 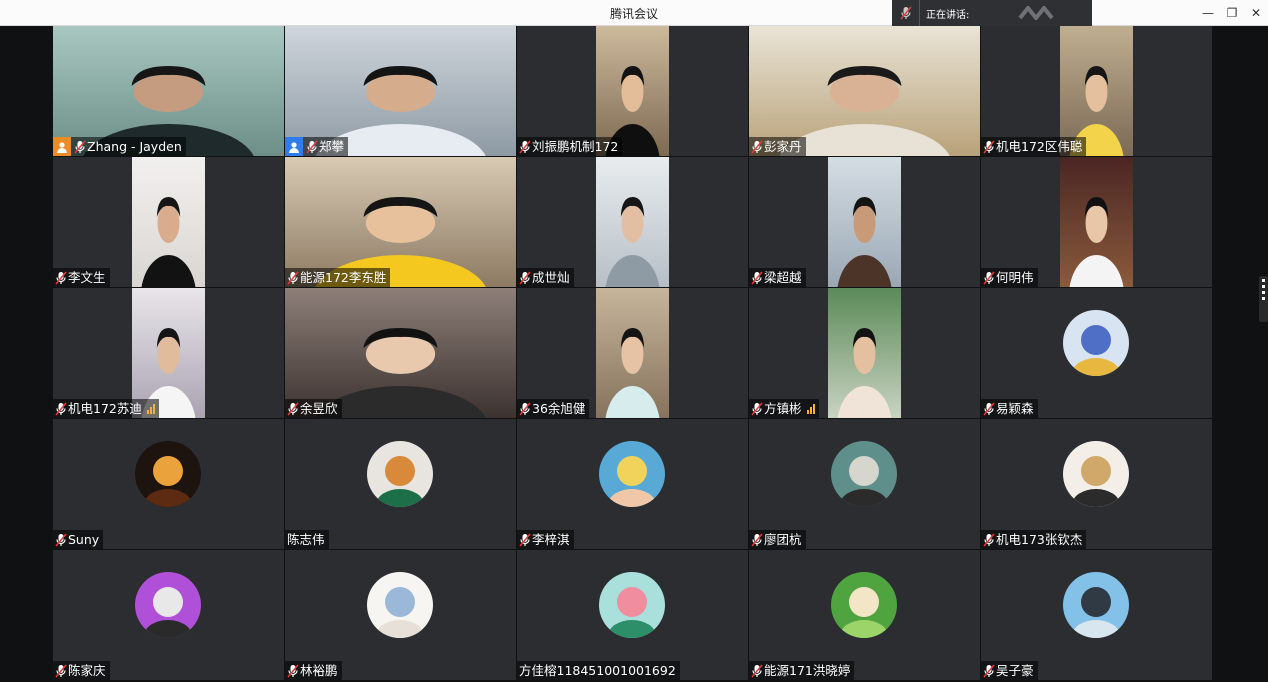 What do you see at coordinates (632, 484) in the screenshot?
I see `participant-tile: 李梓淇` at bounding box center [632, 484].